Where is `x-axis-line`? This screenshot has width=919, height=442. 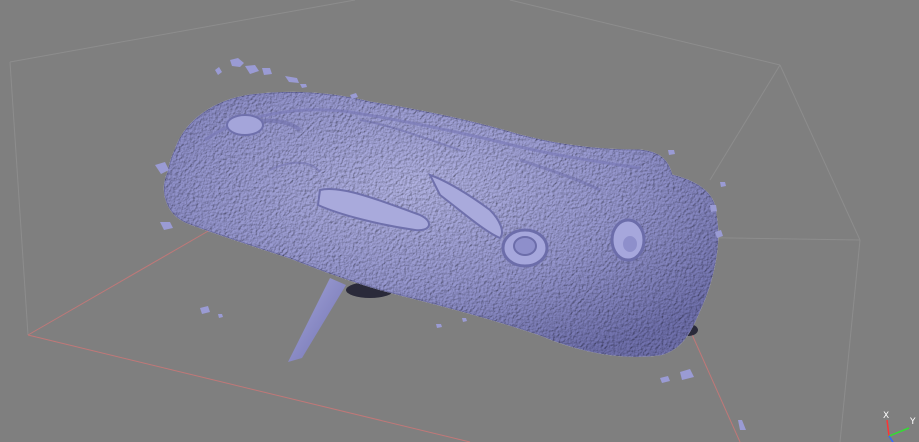
x-axis-line is located at coordinates (888, 428).